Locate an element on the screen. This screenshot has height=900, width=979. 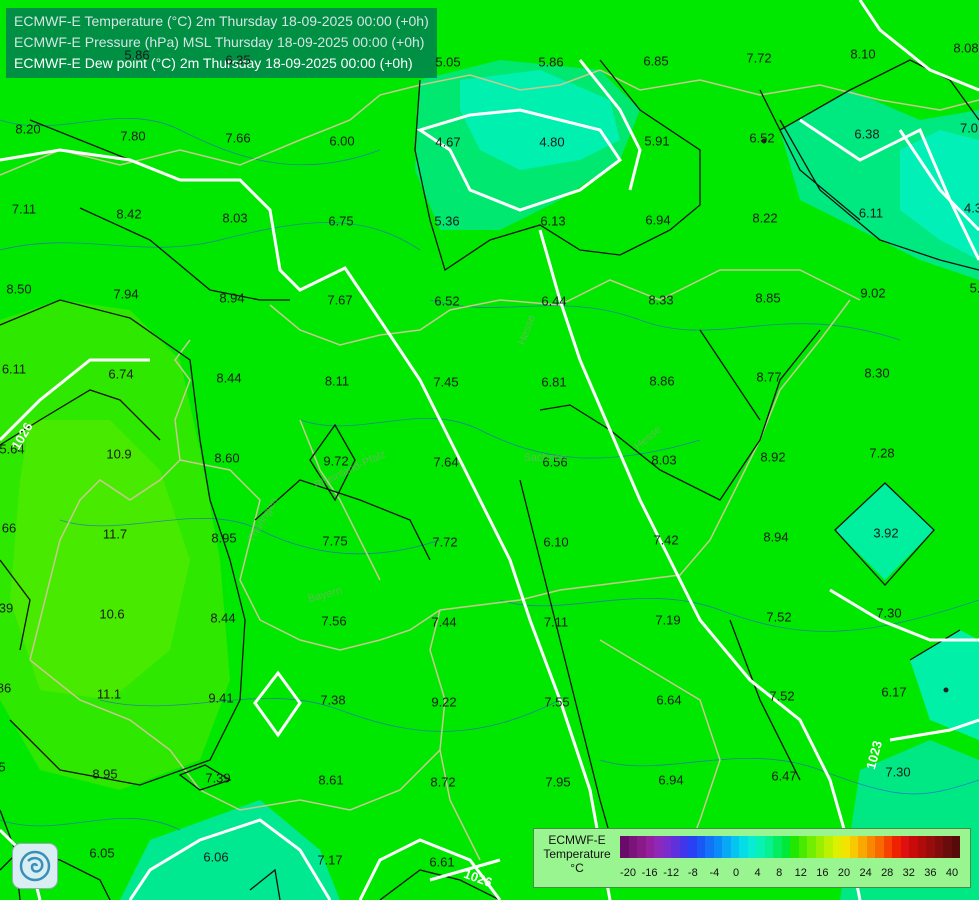
map-value: 6.17 is located at coordinates (894, 692).